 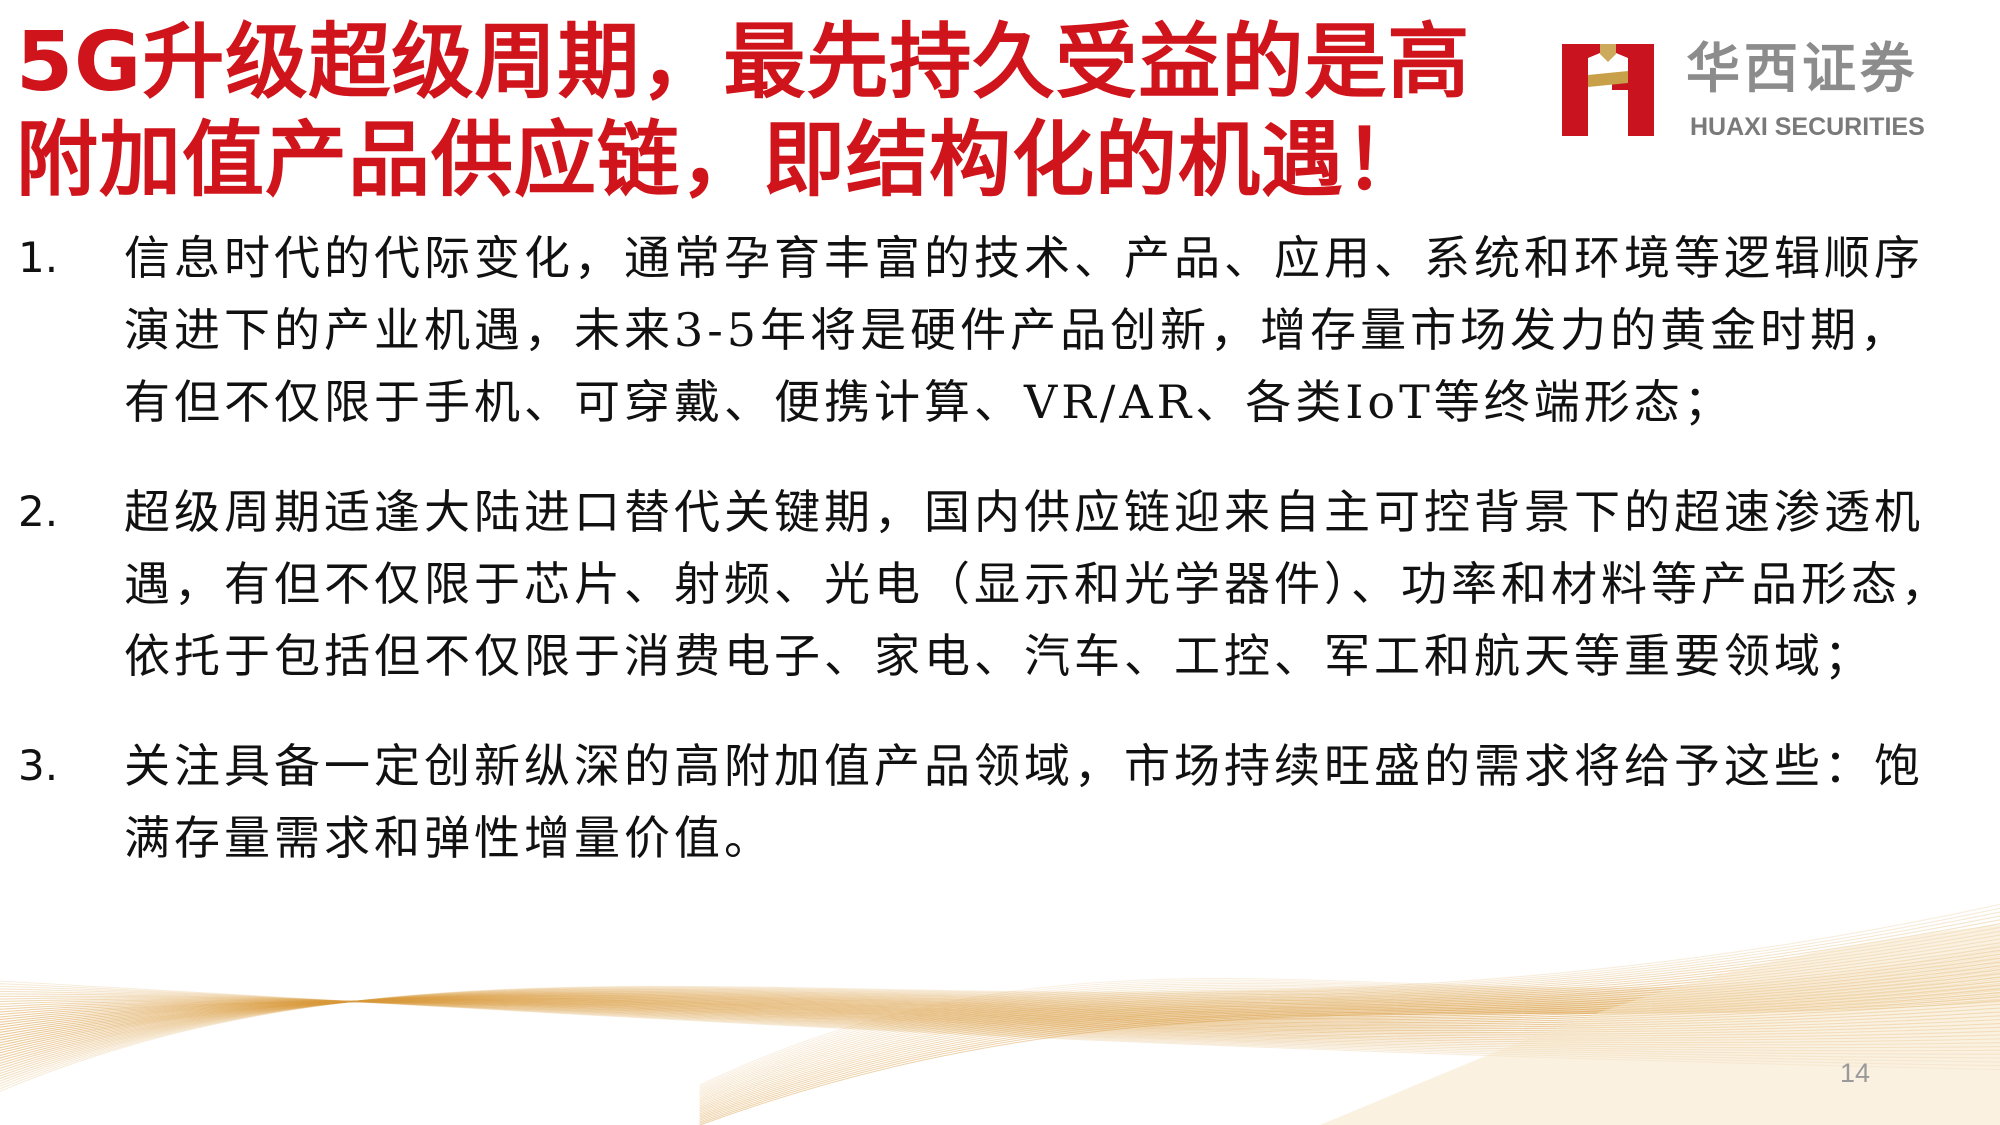 What do you see at coordinates (38, 511) in the screenshot?
I see `key-point-number: 2.` at bounding box center [38, 511].